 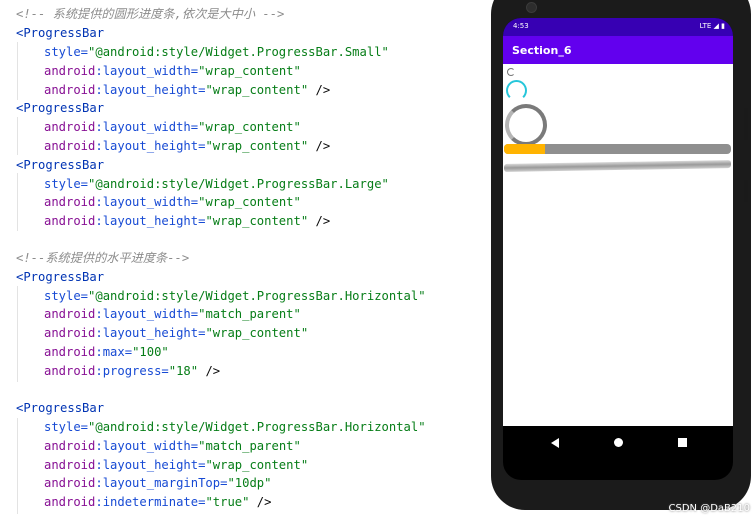 I want to click on home-icon, so click(x=618, y=442).